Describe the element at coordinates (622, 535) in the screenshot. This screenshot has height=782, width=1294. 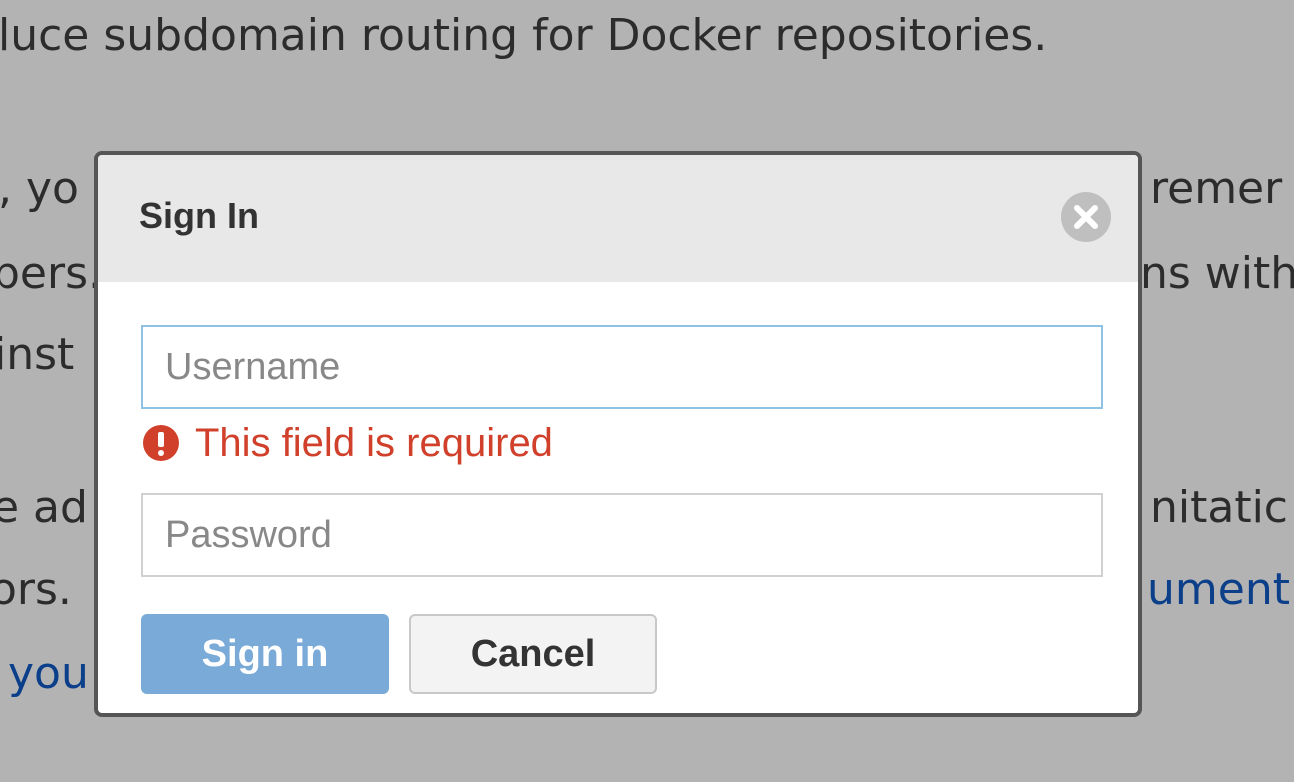
I see `password-input` at that location.